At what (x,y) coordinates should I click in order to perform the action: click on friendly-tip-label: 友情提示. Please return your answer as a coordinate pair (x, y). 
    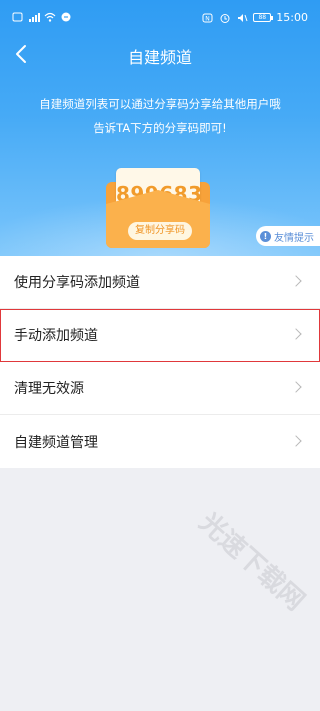
    Looking at the image, I should click on (294, 238).